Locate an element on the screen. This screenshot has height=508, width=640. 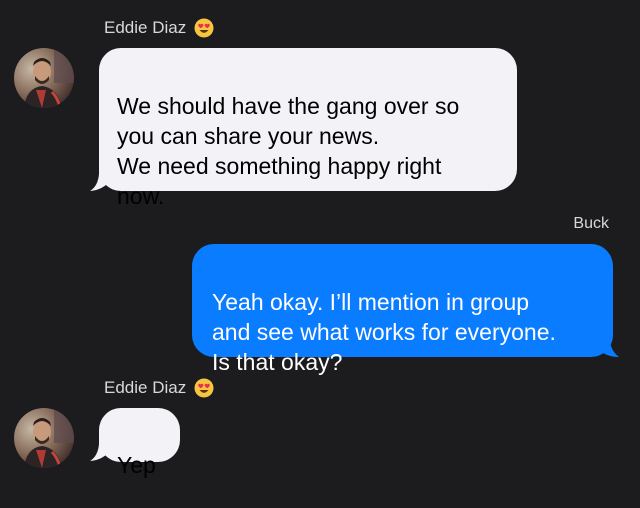
message-text: Yep is located at coordinates (136, 465).